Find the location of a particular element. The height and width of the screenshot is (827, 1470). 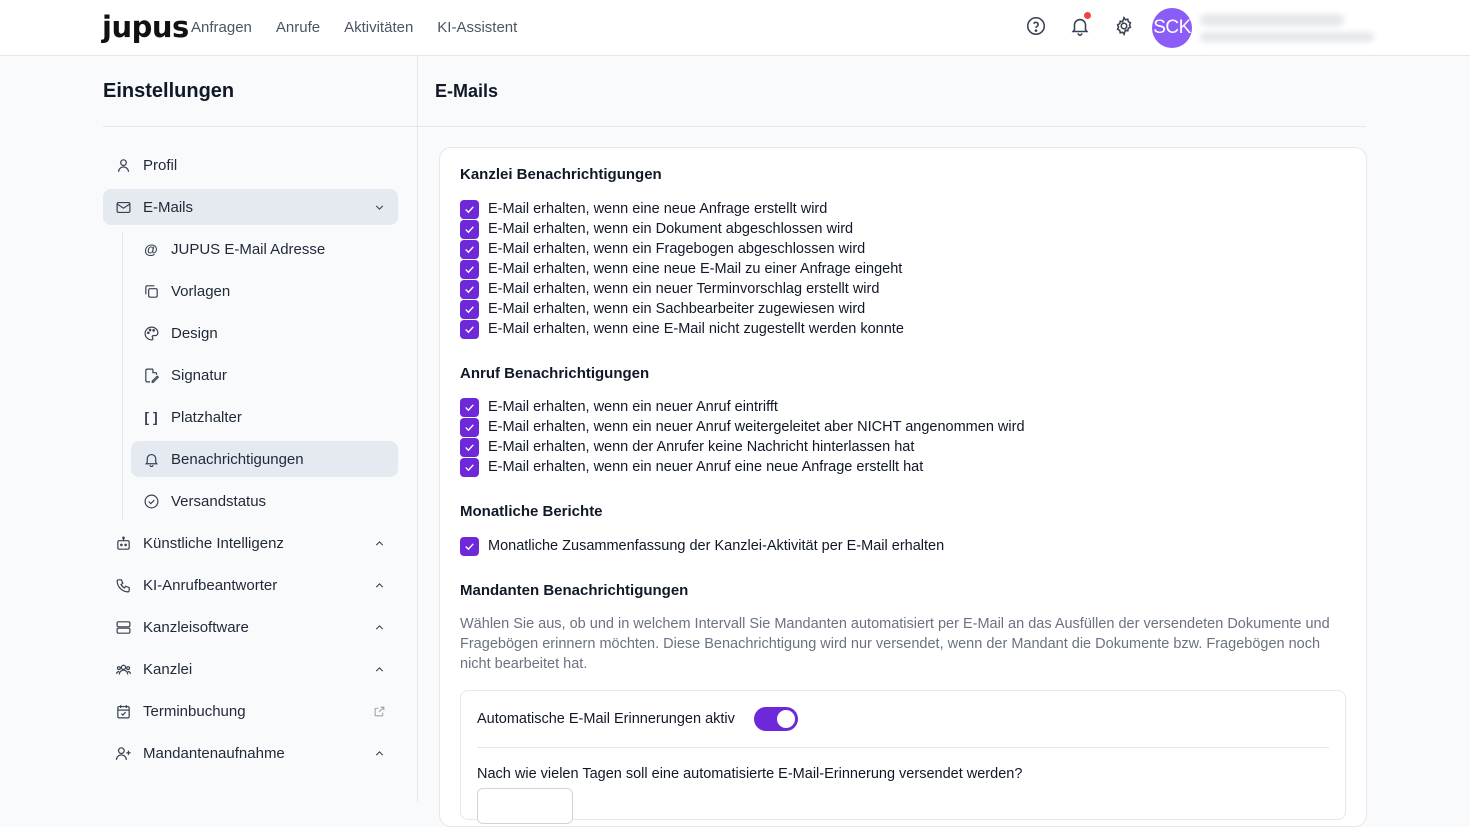

sidebar-item-benachrichtigungen: Benachrichtigungen is located at coordinates (264, 459).